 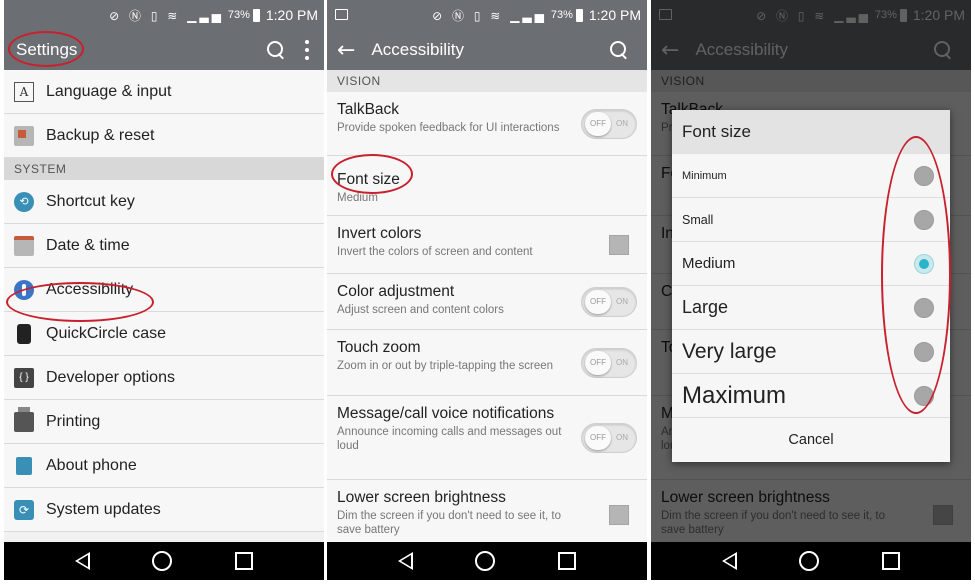 I want to click on font-size-option-large: Large, so click(x=811, y=308).